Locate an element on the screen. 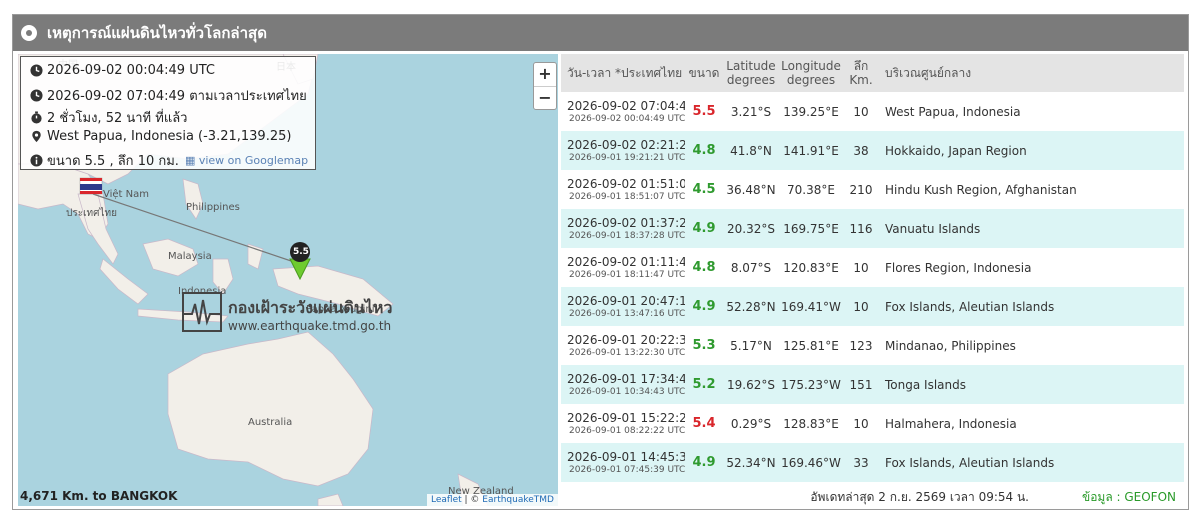  cell-longitude: 169.46°W is located at coordinates (811, 462).